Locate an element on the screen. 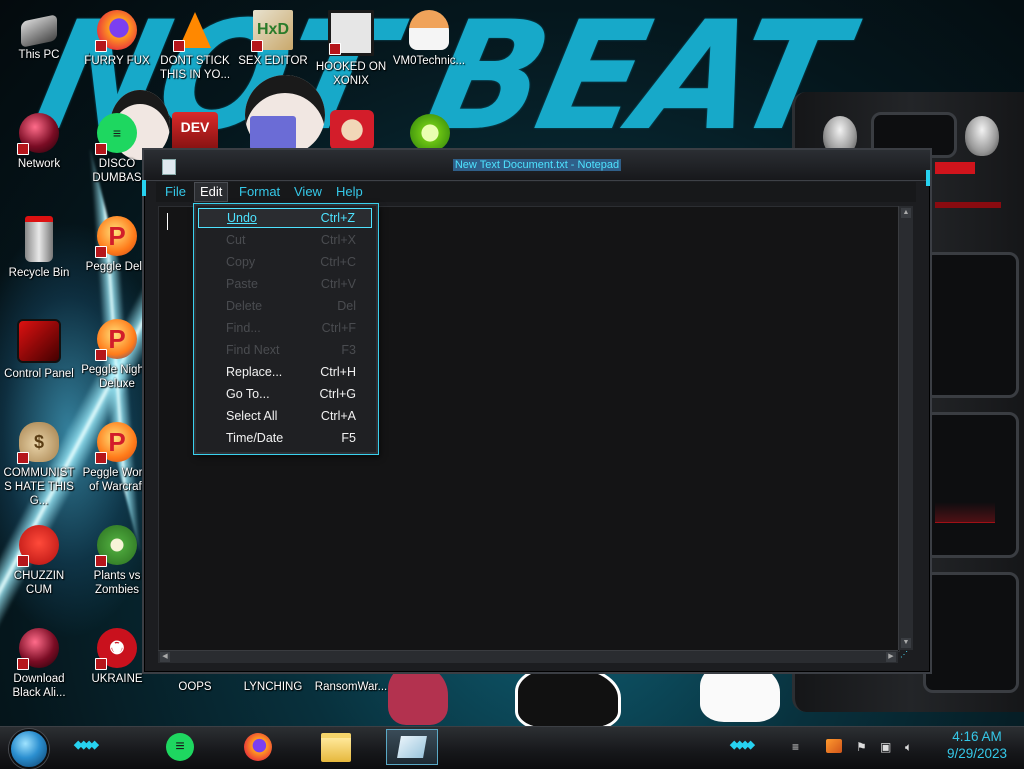  menu-item-shortcut: Del is located at coordinates (346, 306).